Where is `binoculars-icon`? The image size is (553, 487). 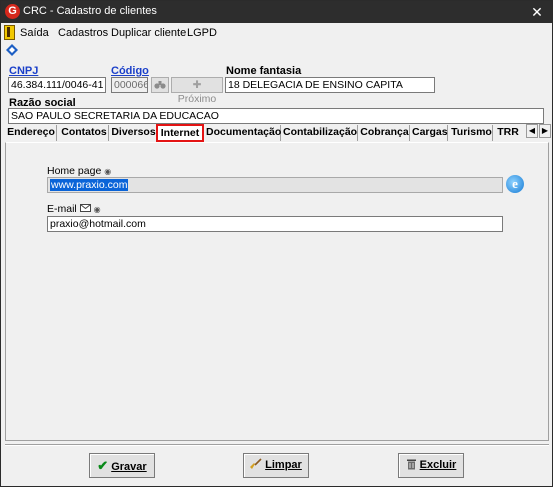
binoculars-icon is located at coordinates (160, 87).